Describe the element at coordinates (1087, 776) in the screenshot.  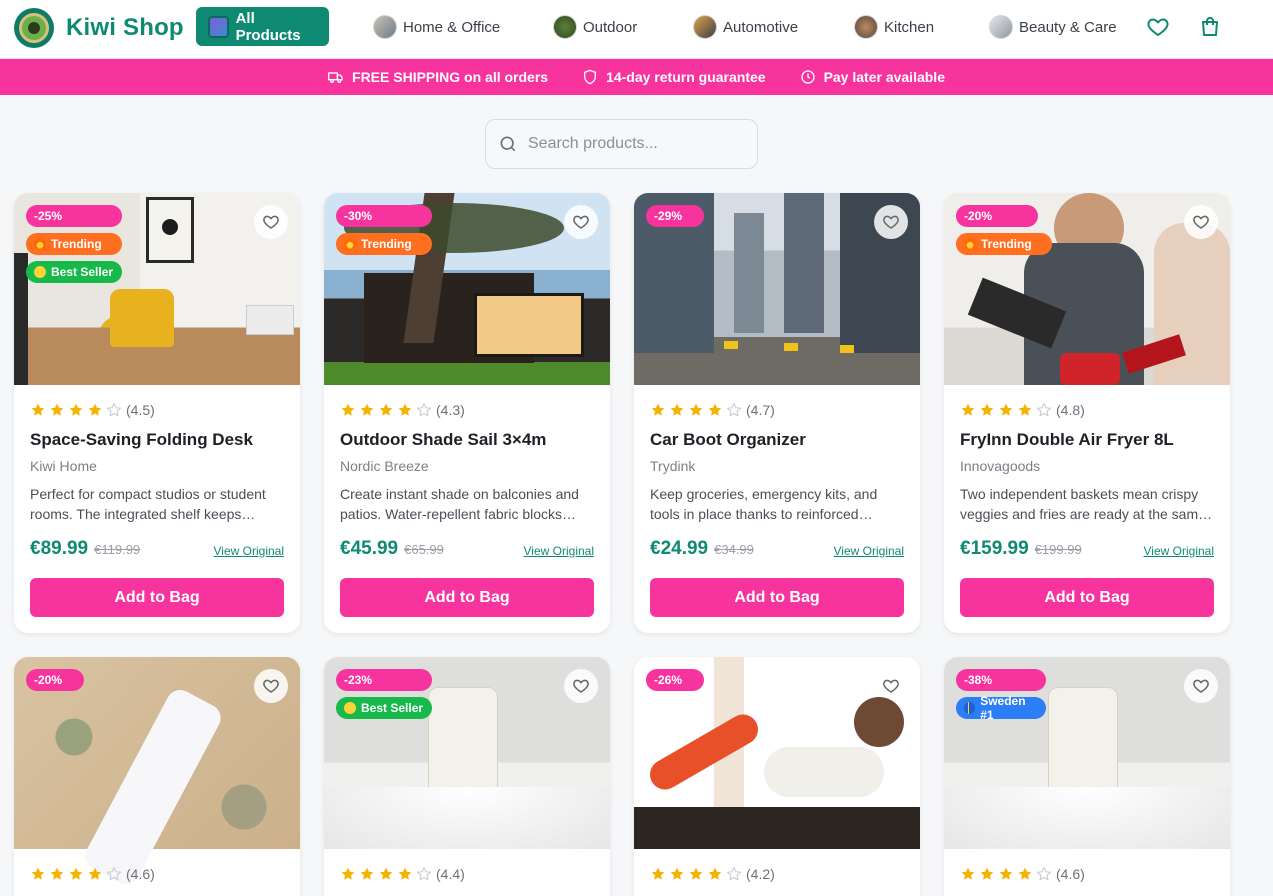
I see `product-card: -38% Sweden #1 (4.6)` at that location.